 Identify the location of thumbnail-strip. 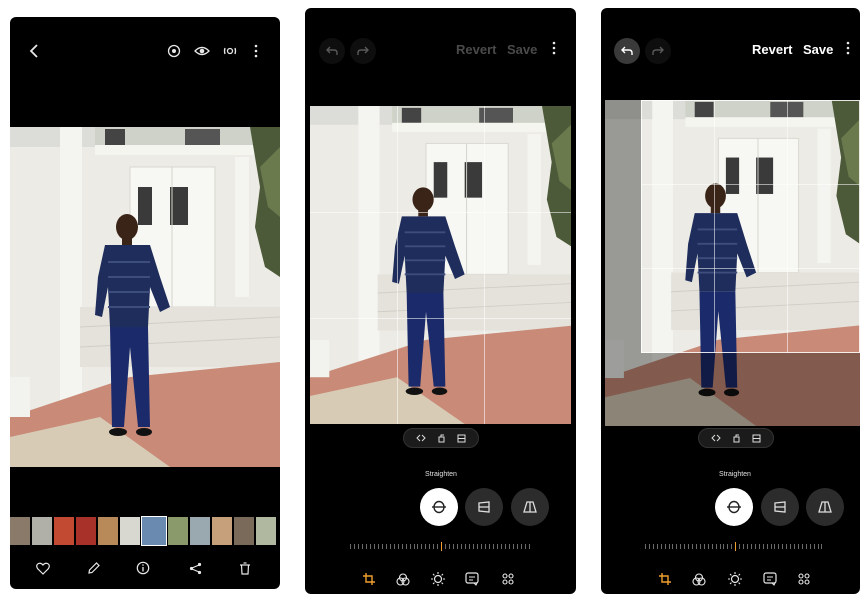
(145, 532).